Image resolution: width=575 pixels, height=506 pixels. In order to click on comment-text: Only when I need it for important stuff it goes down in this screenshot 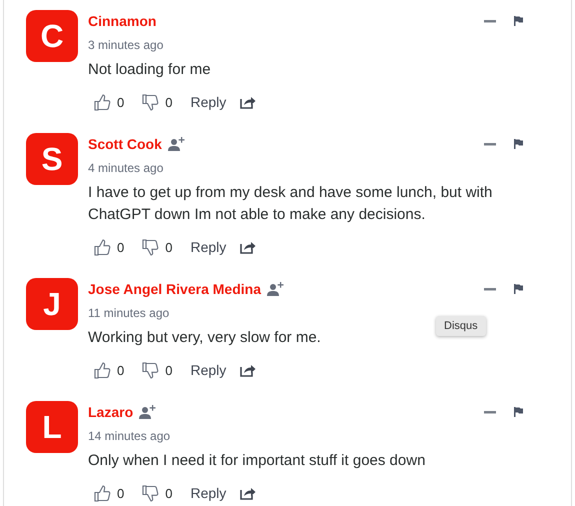, I will do `click(257, 461)`.